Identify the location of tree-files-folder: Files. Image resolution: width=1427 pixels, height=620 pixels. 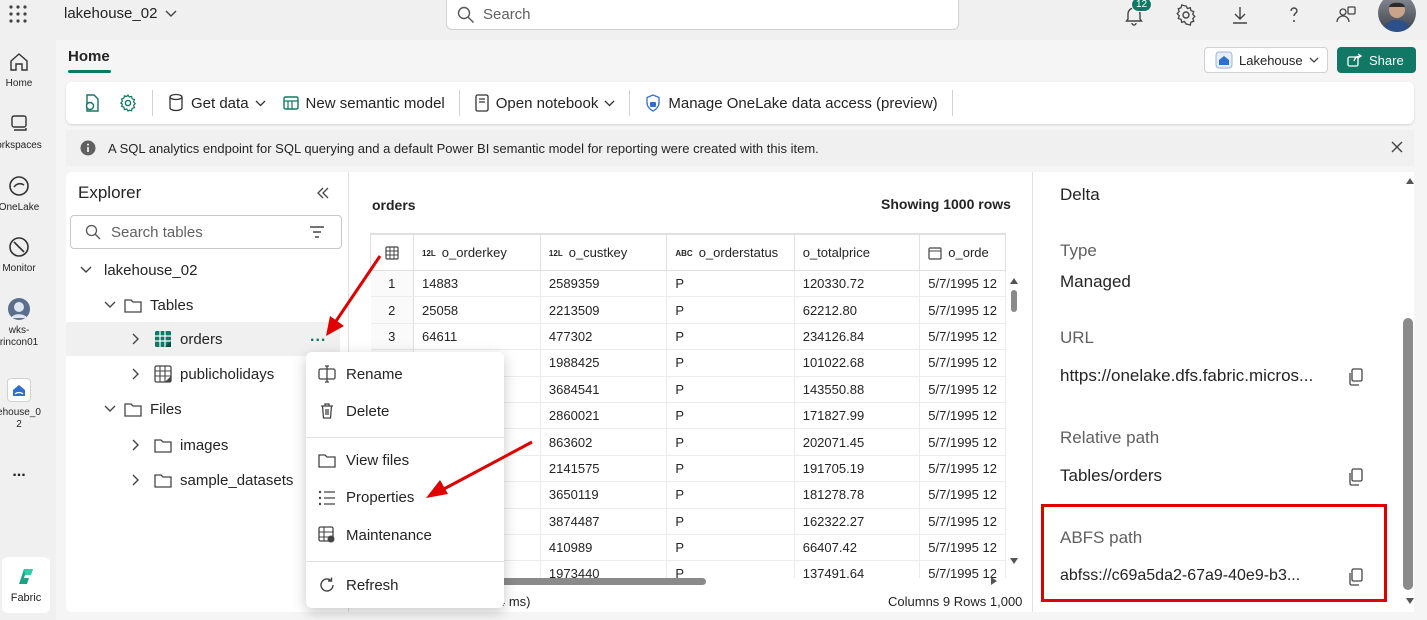
(143, 409).